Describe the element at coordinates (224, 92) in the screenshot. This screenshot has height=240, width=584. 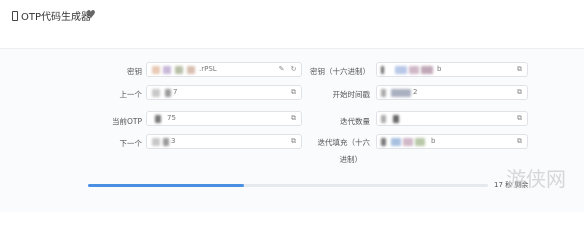
I see `previous-field: 7 ⧉` at that location.